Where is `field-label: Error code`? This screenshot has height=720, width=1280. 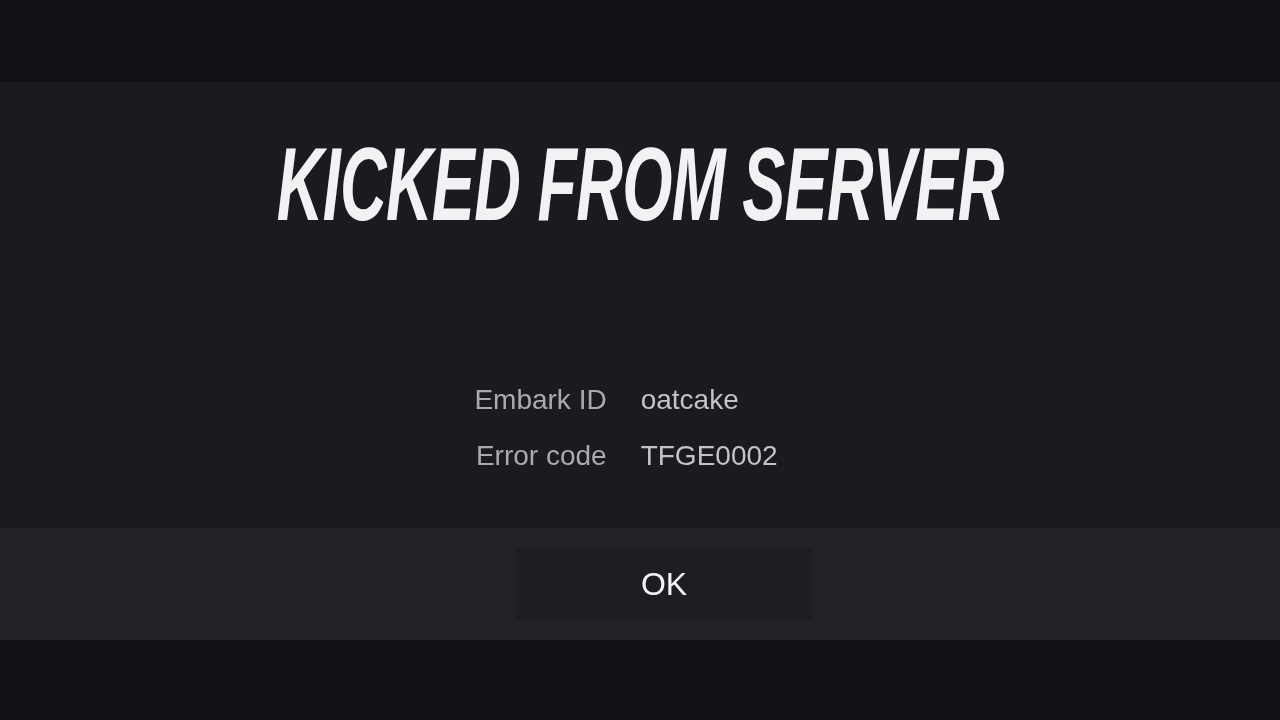
field-label: Error code is located at coordinates (541, 456).